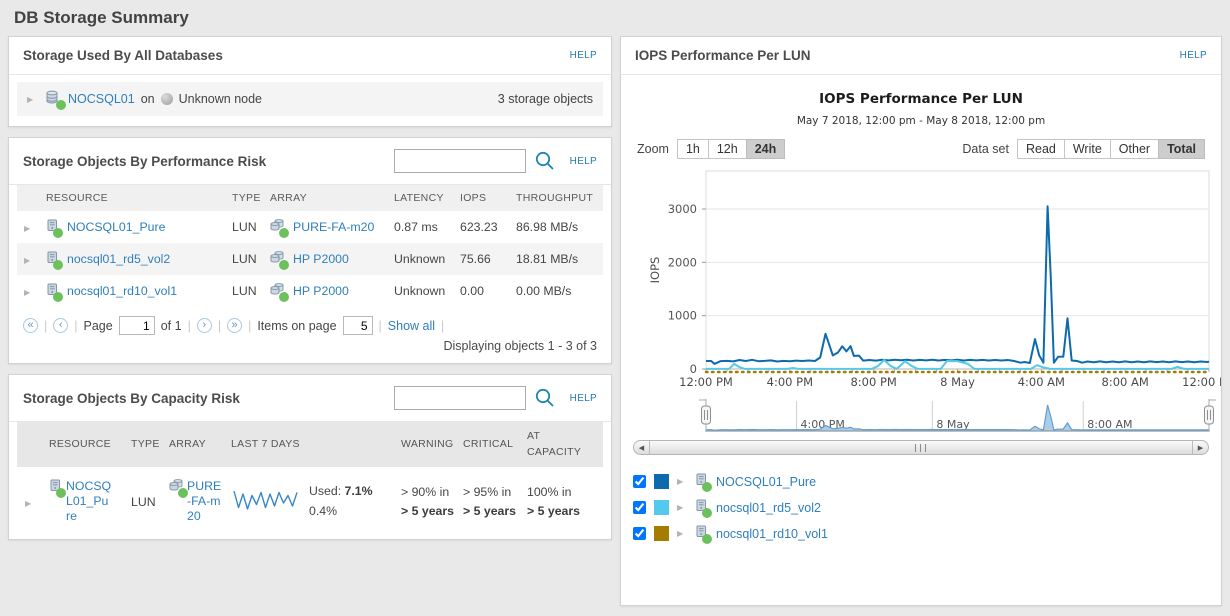 The image size is (1230, 616). Describe the element at coordinates (985, 149) in the screenshot. I see `dataset-label: Data set` at that location.